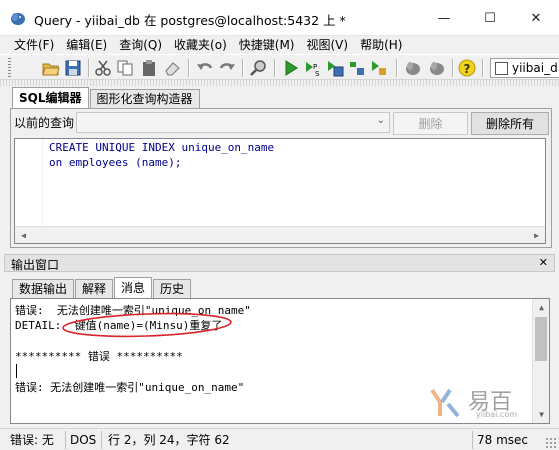 Image resolution: width=559 pixels, height=450 pixels. What do you see at coordinates (130, 387) in the screenshot?
I see `message-line-6: 错误: 无法创建唯一索引"unique_on_name"` at bounding box center [130, 387].